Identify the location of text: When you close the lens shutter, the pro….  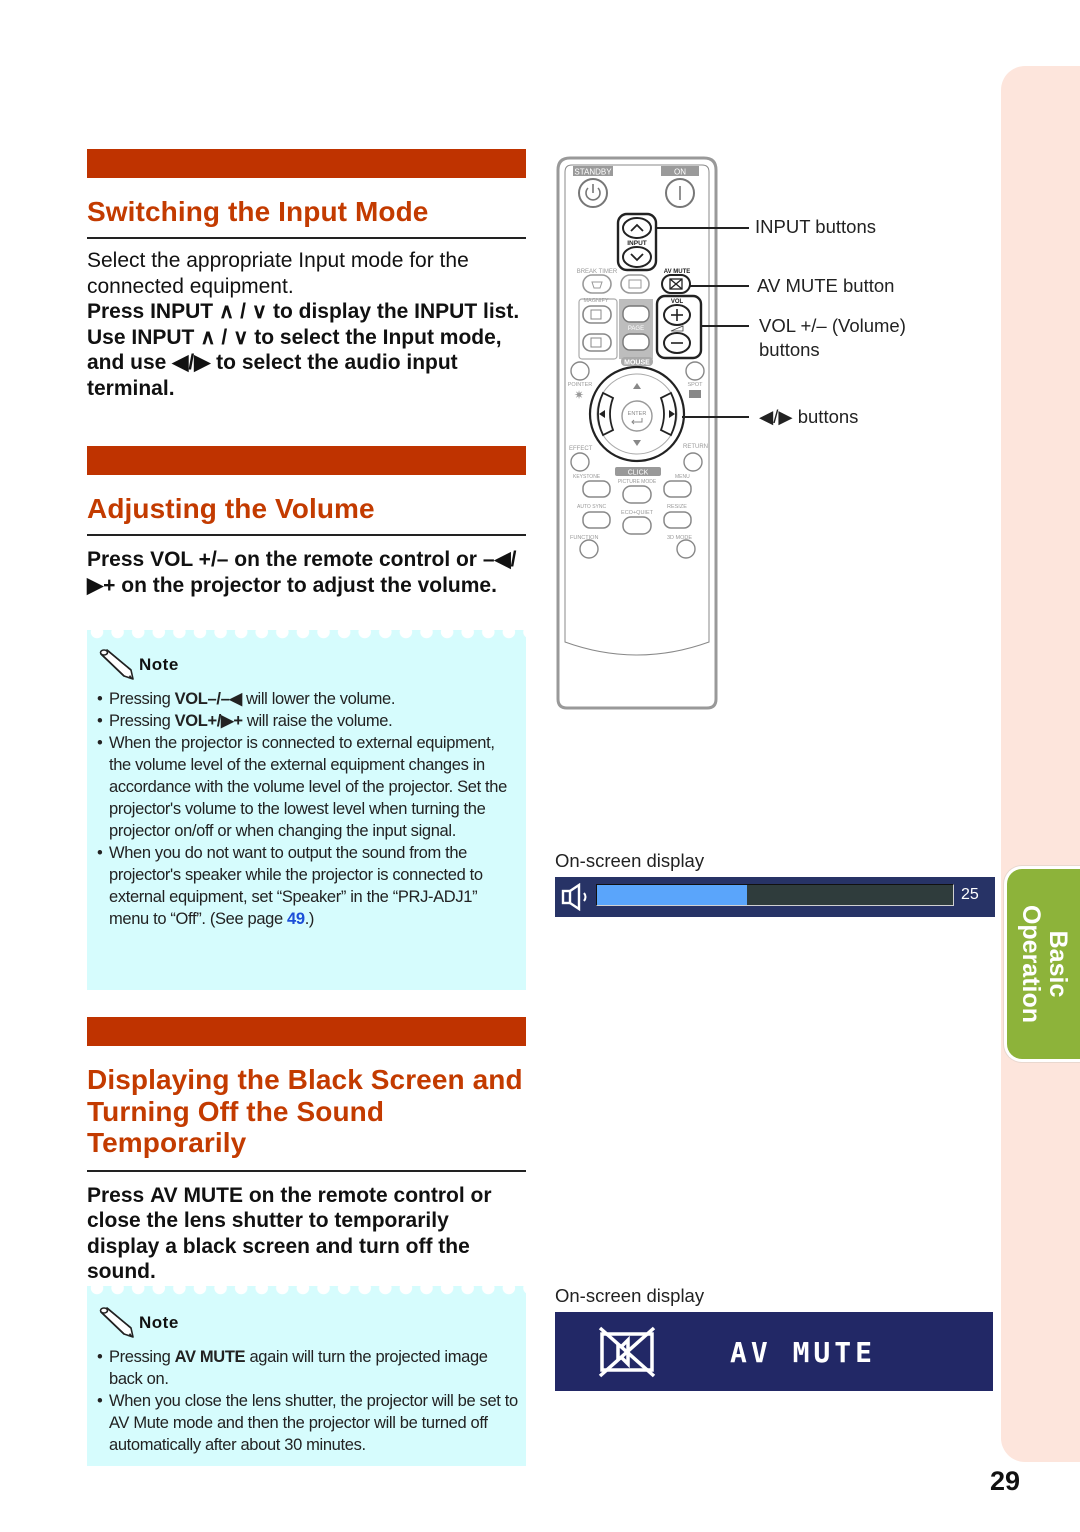
(313, 1423).